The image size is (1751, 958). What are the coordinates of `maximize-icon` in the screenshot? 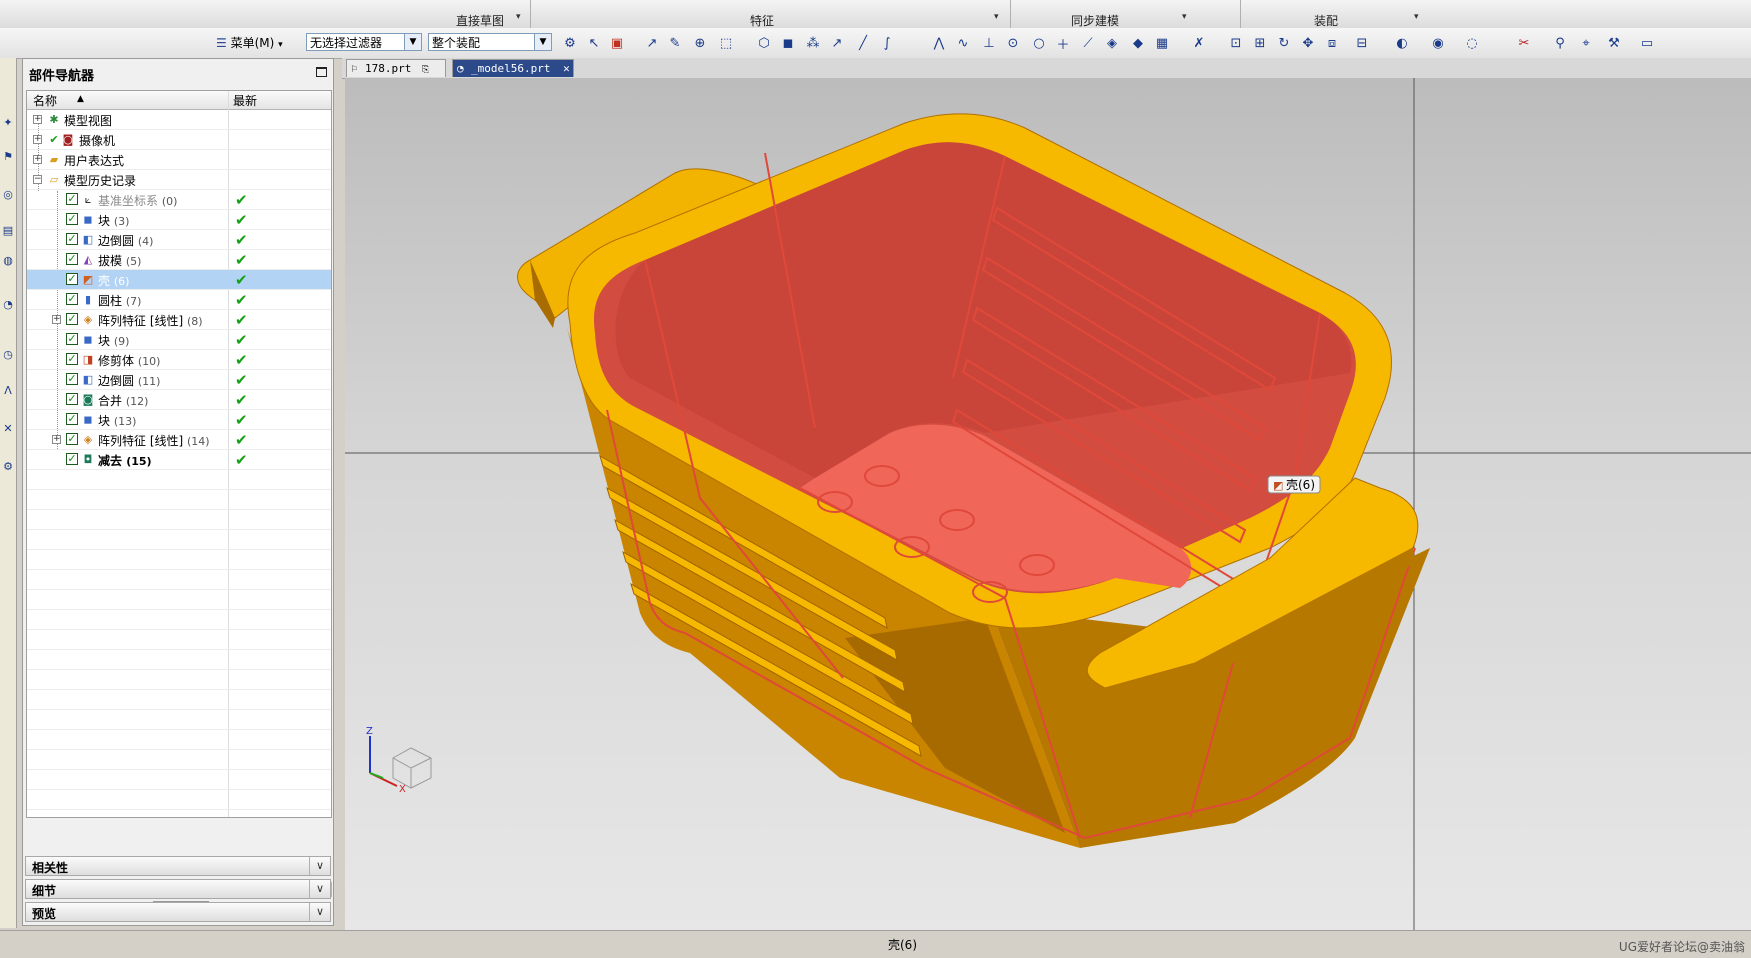 It's located at (321, 72).